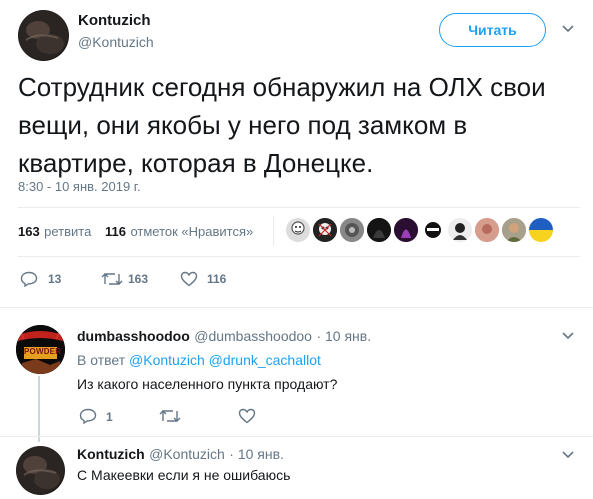 Image resolution: width=593 pixels, height=499 pixels. What do you see at coordinates (114, 20) in the screenshot?
I see `author-name: Kontuzich` at bounding box center [114, 20].